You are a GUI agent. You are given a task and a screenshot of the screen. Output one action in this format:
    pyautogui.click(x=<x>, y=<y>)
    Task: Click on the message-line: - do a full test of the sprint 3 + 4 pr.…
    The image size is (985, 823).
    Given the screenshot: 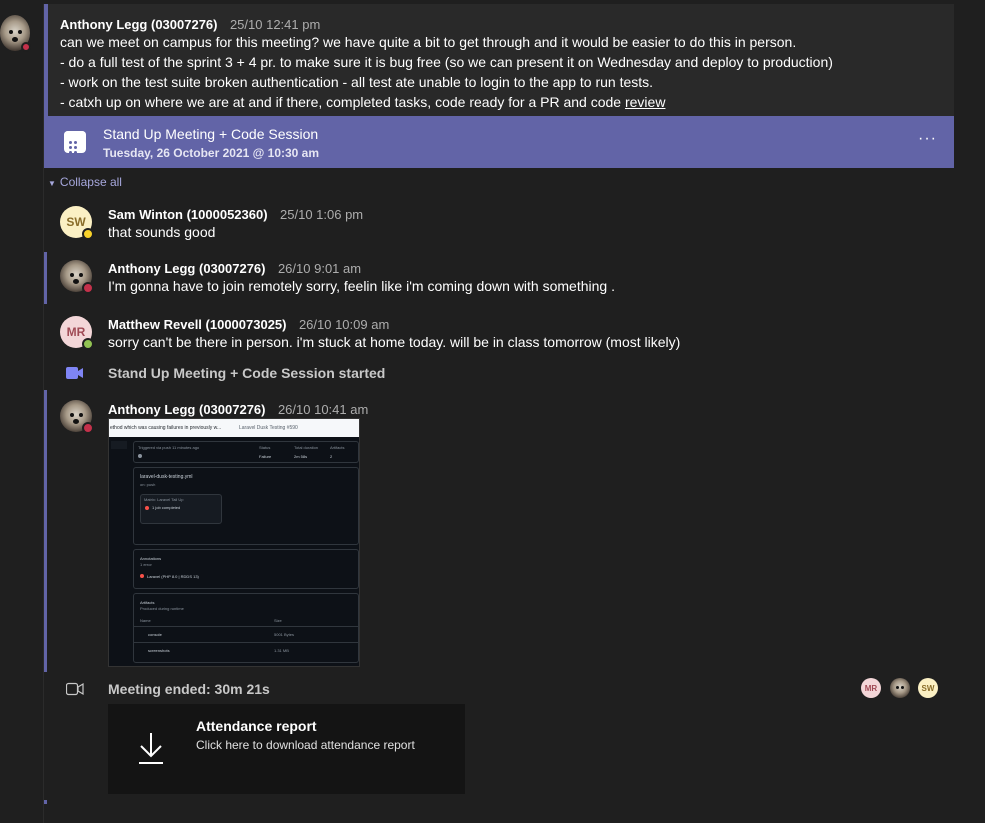 What is the action you would take?
    pyautogui.click(x=446, y=62)
    